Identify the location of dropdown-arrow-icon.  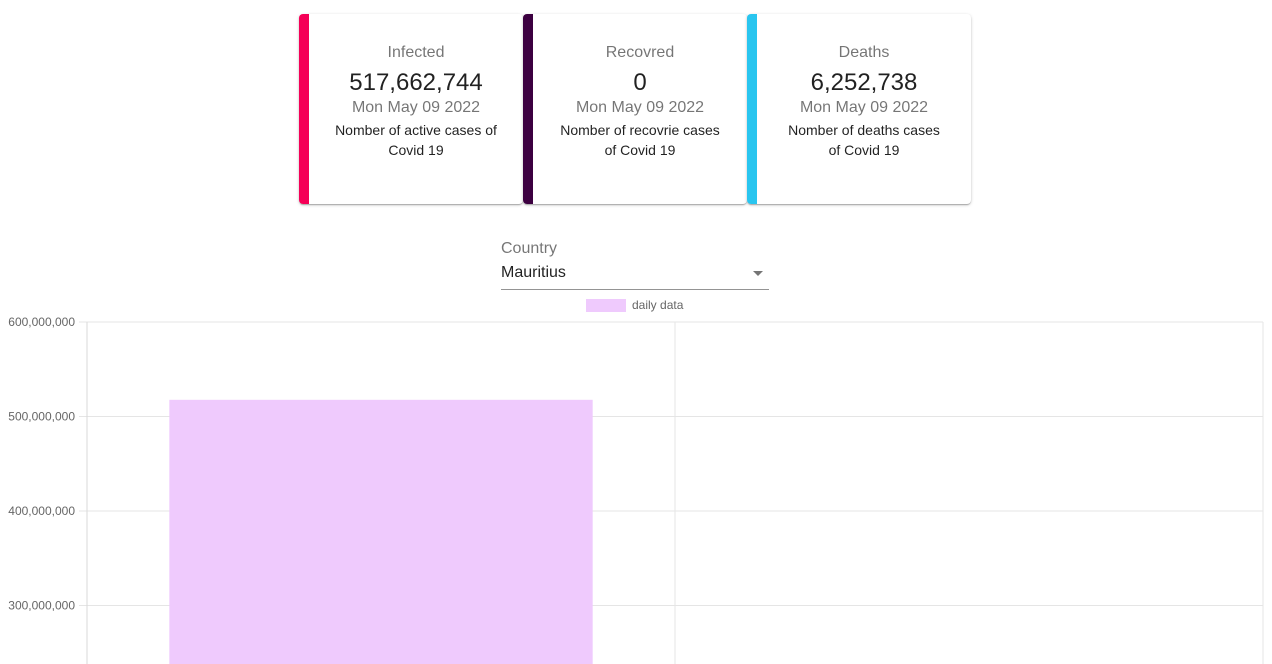
(758, 273).